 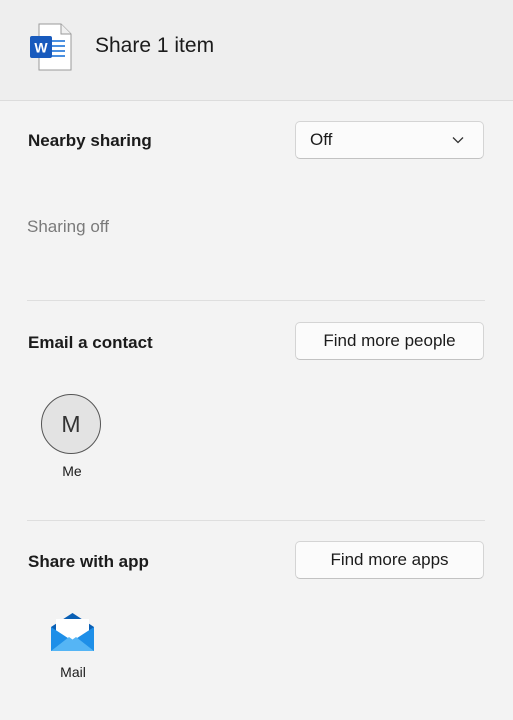 I want to click on mail-icon, so click(x=72, y=633).